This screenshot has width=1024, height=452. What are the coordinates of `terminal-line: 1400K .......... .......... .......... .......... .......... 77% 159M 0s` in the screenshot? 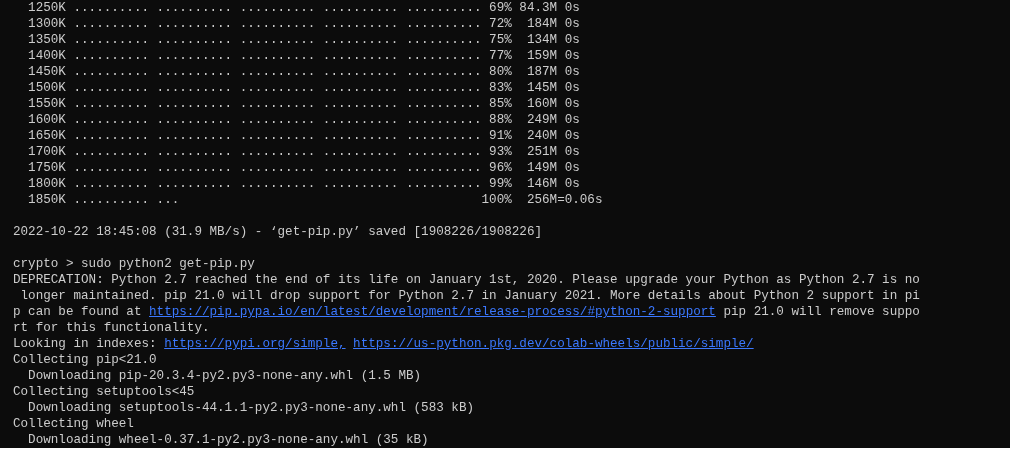 It's located at (304, 56).